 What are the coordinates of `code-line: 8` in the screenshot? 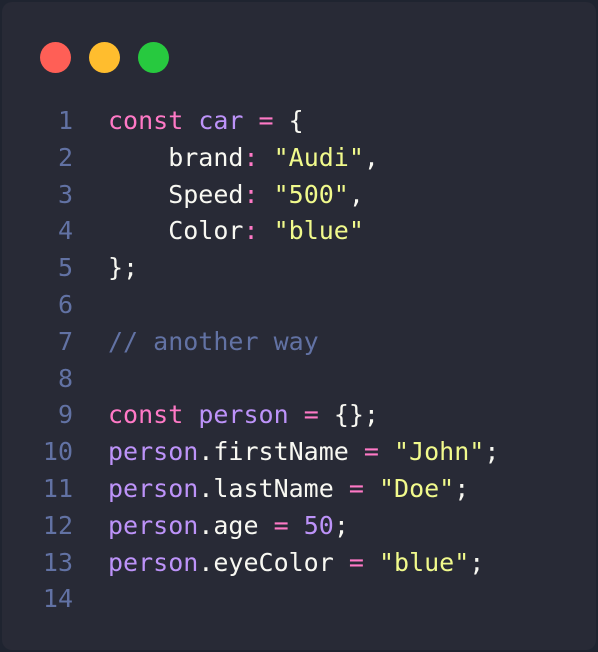 It's located at (268, 379).